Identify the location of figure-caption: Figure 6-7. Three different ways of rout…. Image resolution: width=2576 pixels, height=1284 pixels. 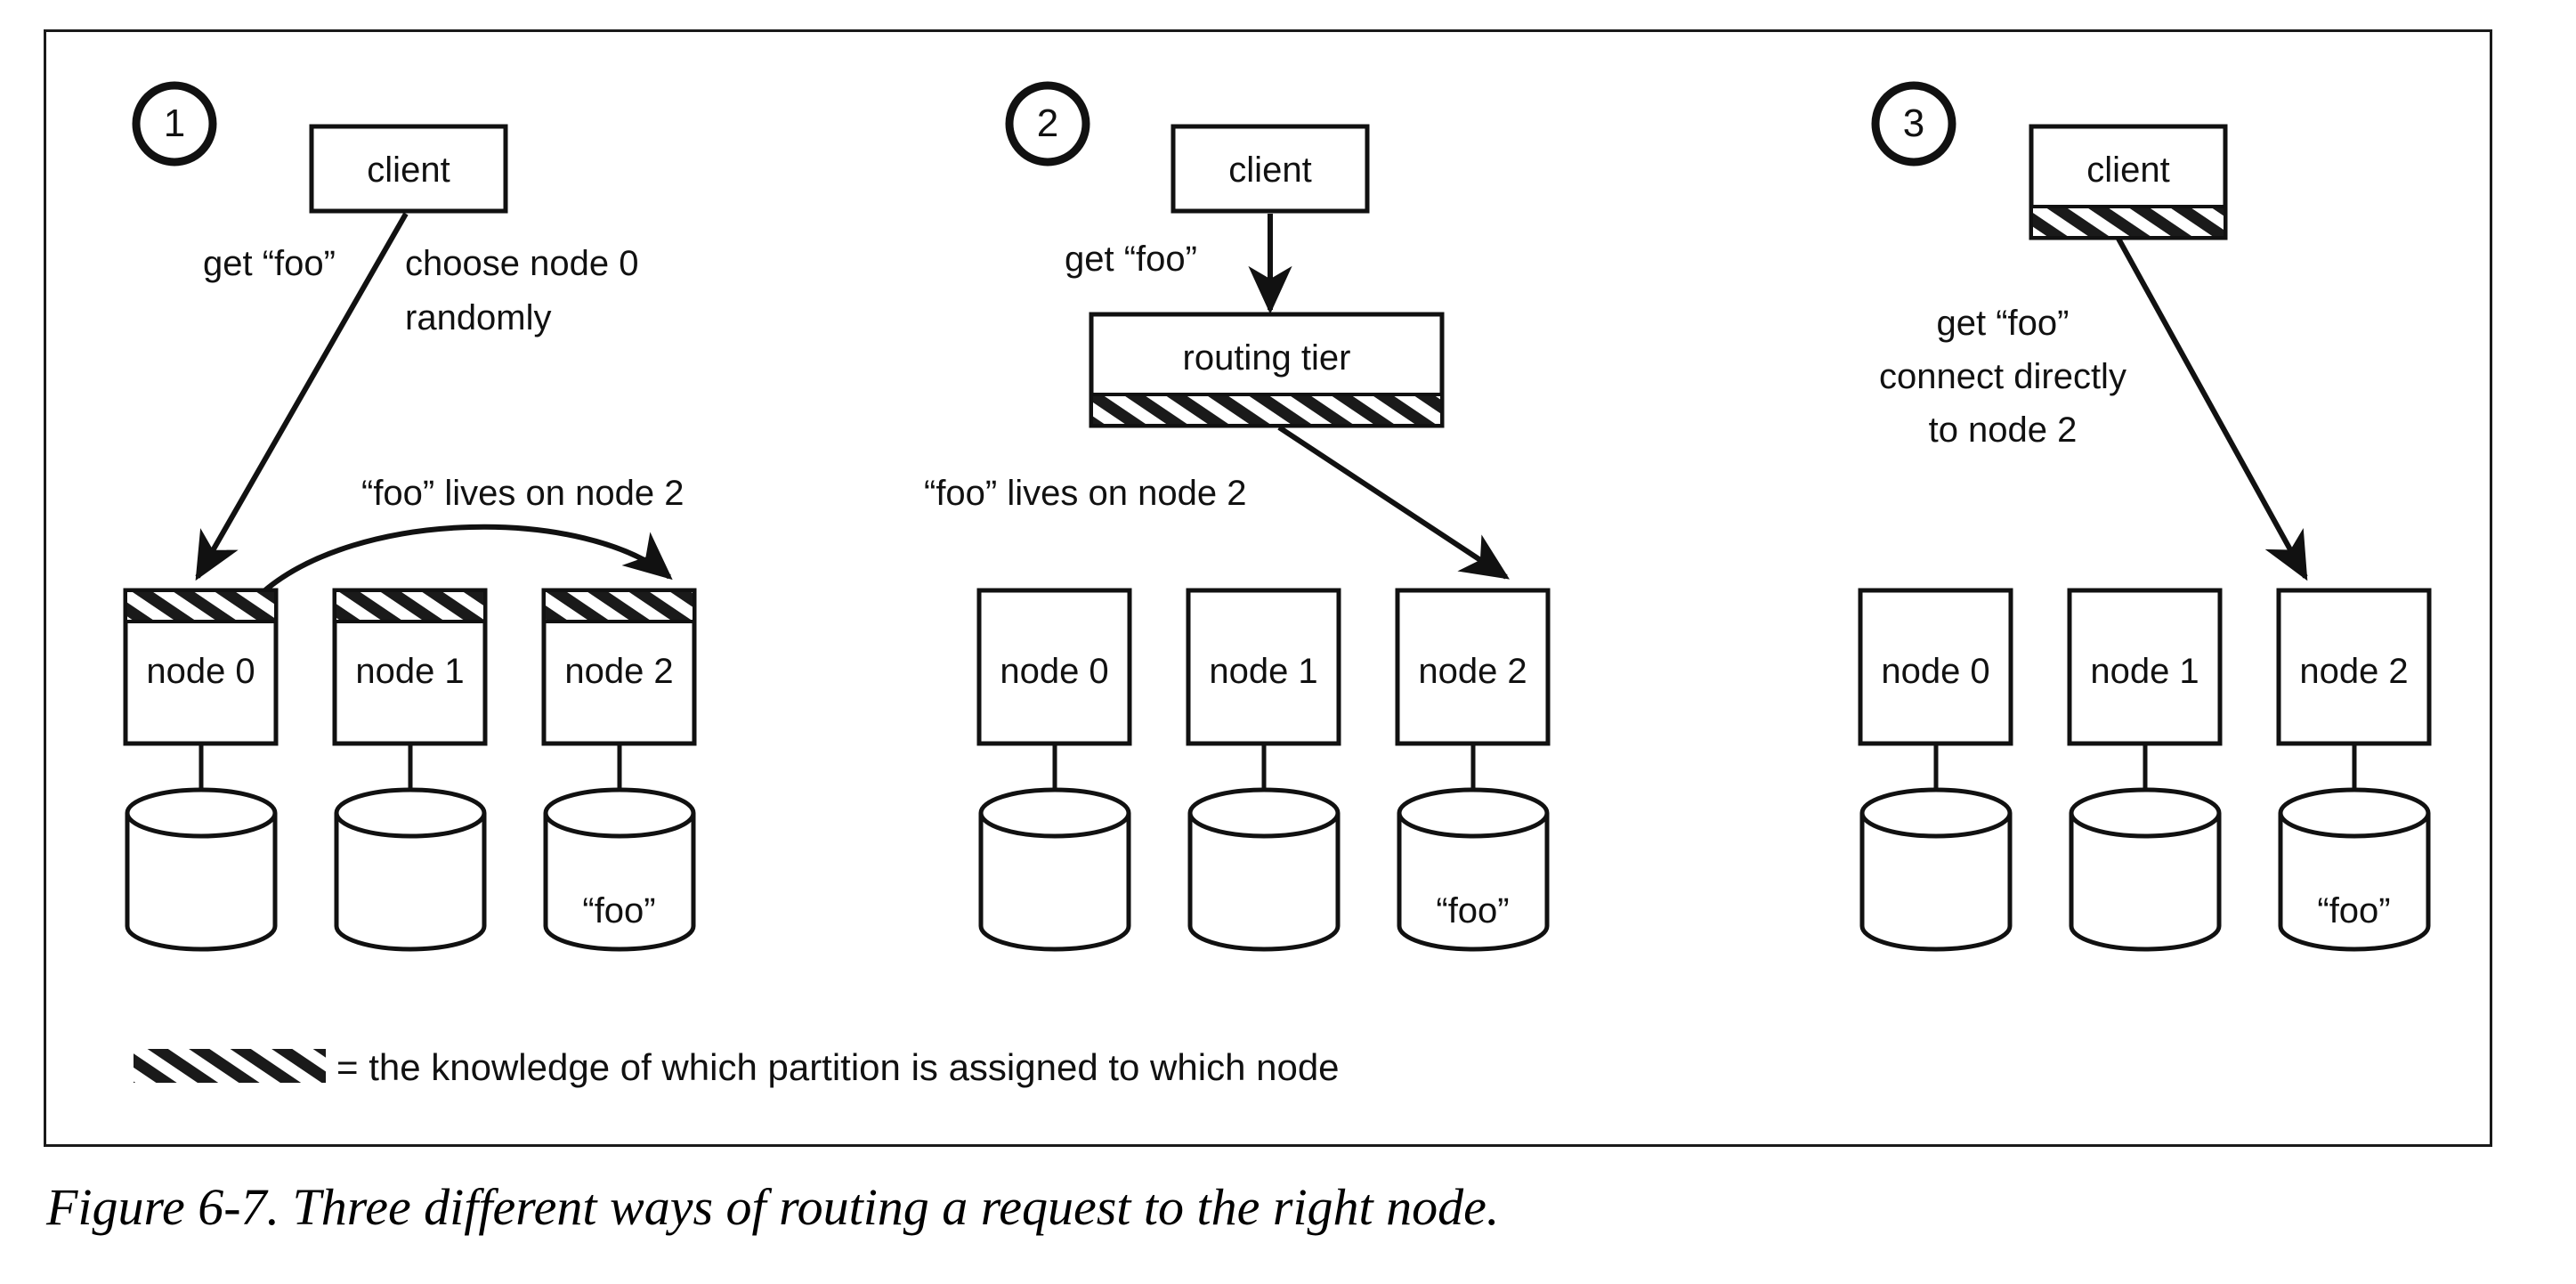
(773, 1207).